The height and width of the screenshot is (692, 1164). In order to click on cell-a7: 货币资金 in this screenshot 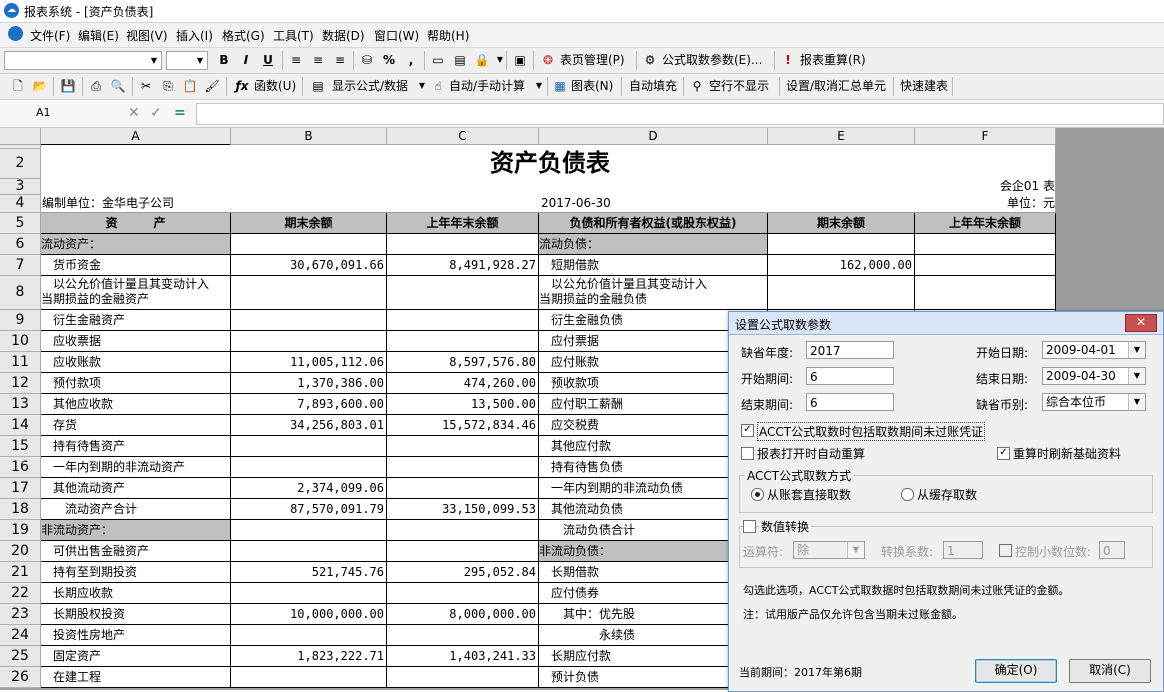, I will do `click(136, 265)`.